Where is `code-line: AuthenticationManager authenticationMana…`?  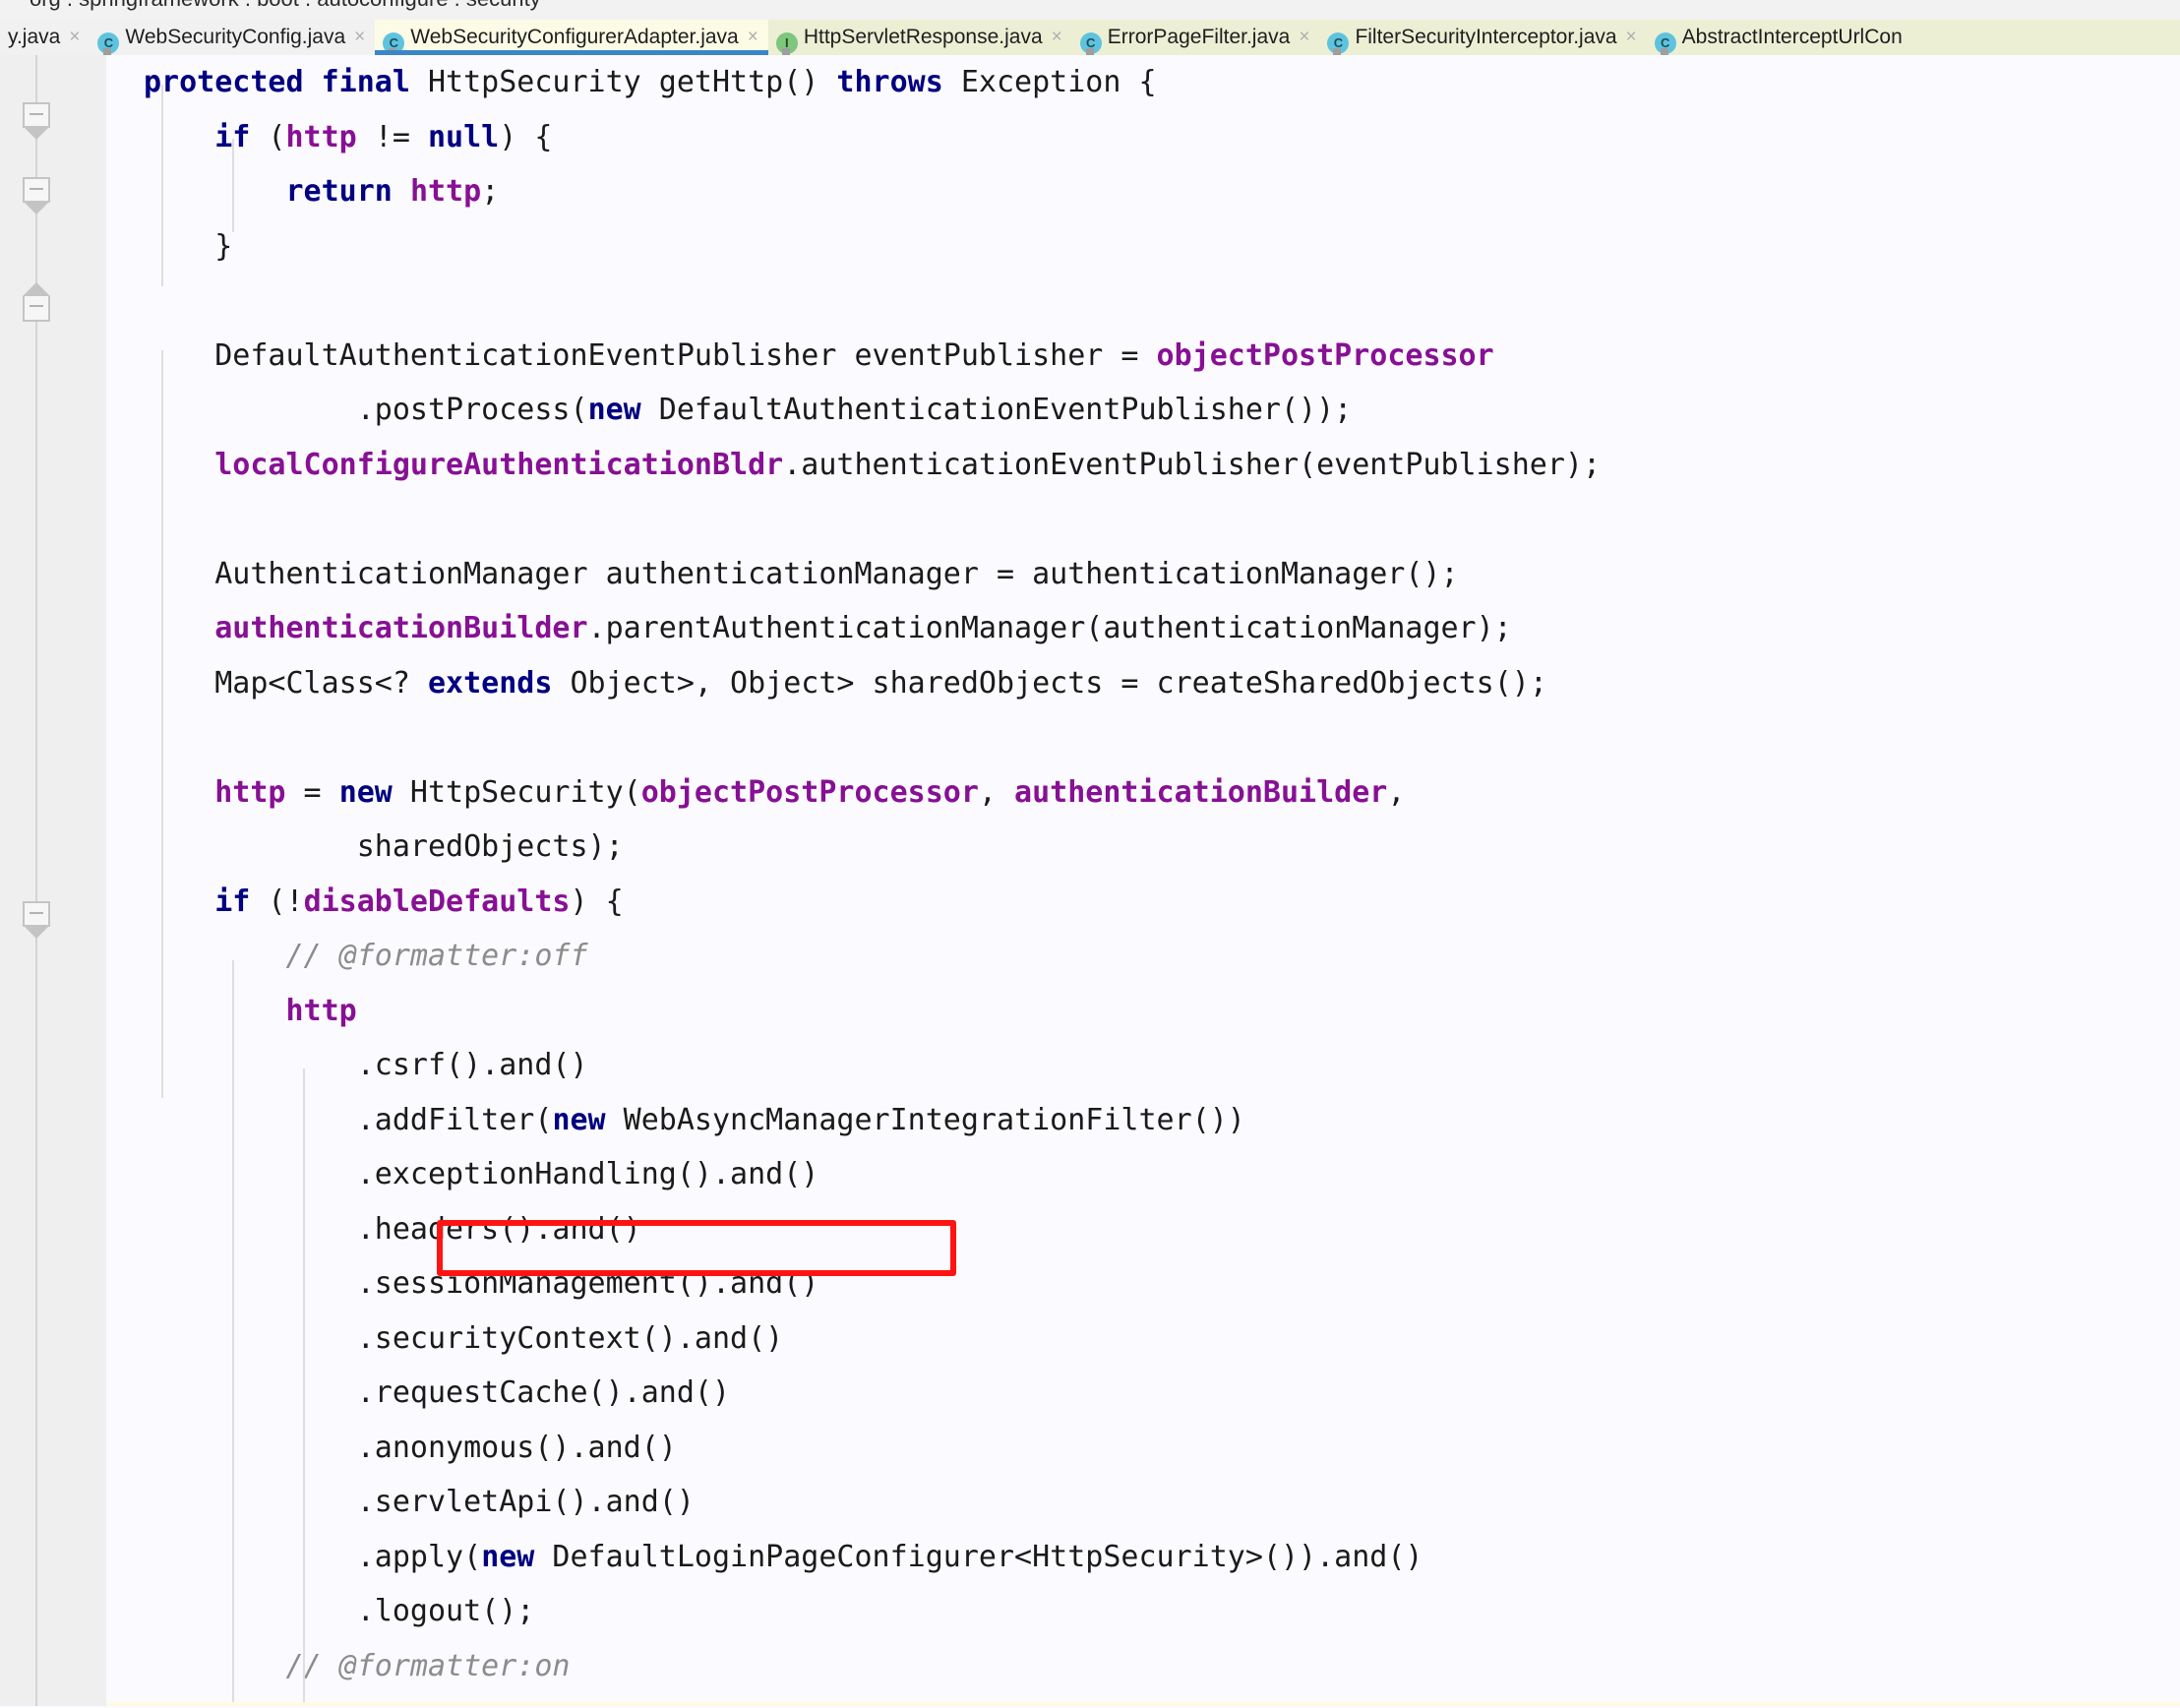 code-line: AuthenticationManager authenticationMana… is located at coordinates (1143, 575).